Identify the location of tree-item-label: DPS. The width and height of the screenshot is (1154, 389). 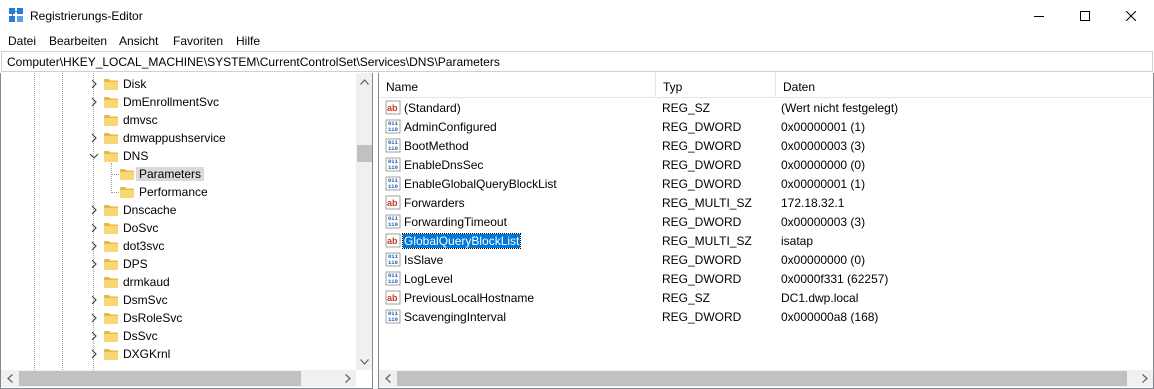
(135, 264).